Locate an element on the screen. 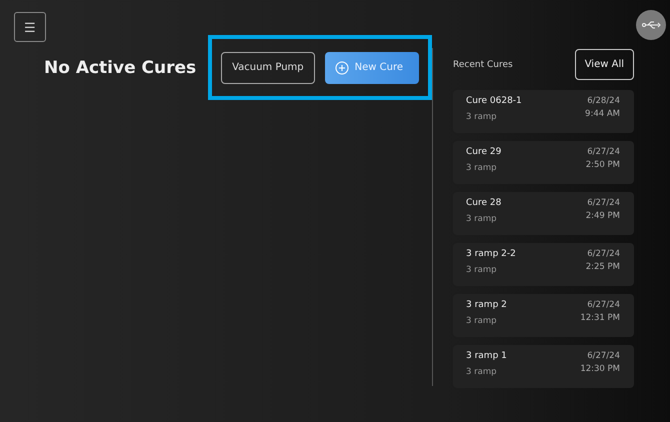  cure-name: Cure 29 is located at coordinates (484, 152).